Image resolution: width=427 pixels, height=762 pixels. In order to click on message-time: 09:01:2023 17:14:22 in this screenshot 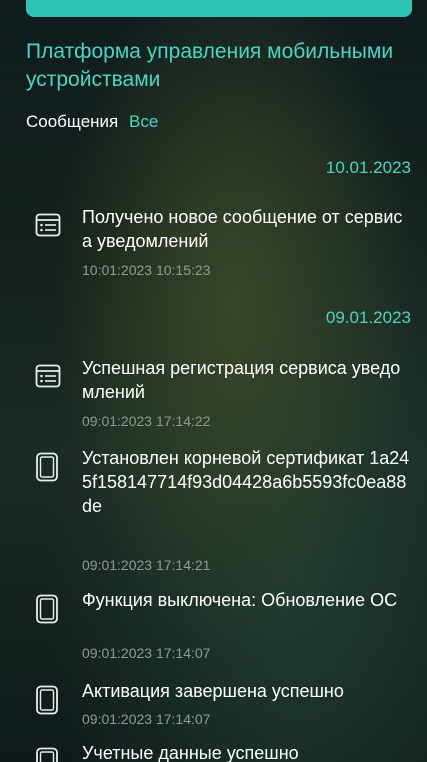, I will do `click(146, 421)`.